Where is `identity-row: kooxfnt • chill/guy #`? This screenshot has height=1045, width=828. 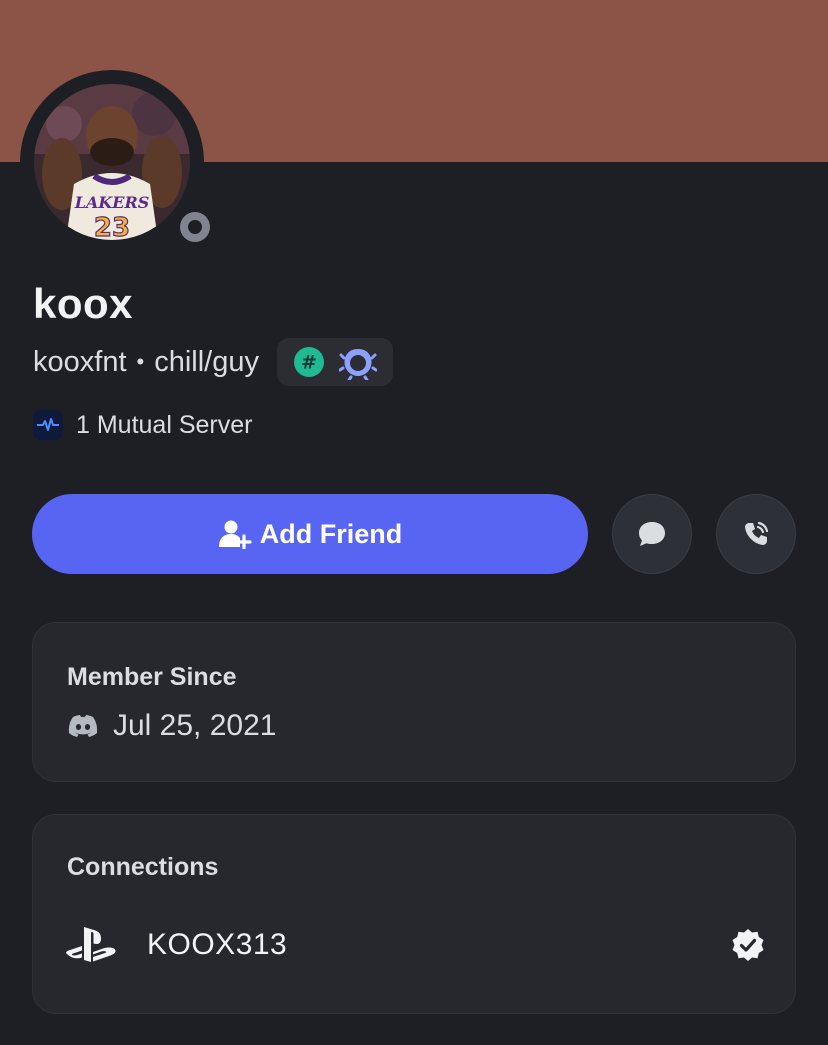 identity-row: kooxfnt • chill/guy # is located at coordinates (213, 362).